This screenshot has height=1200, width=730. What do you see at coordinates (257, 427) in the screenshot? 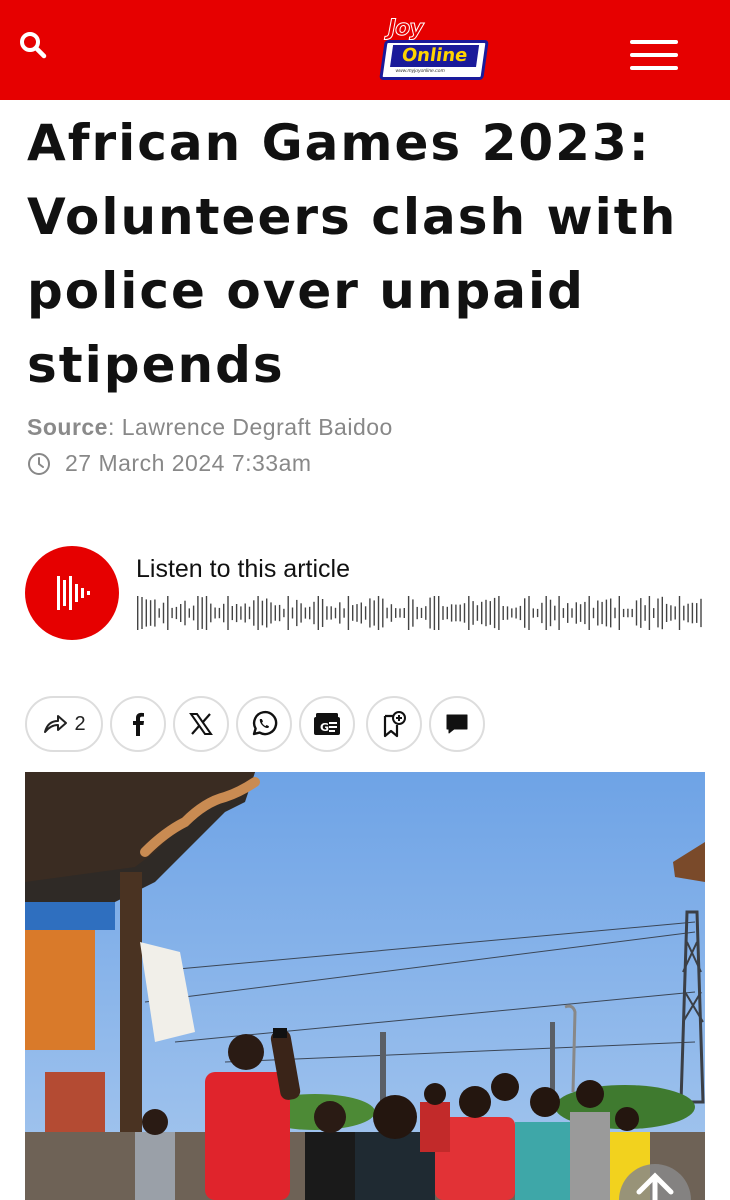
I see `source-name: Lawrence Degraft Baidoo` at bounding box center [257, 427].